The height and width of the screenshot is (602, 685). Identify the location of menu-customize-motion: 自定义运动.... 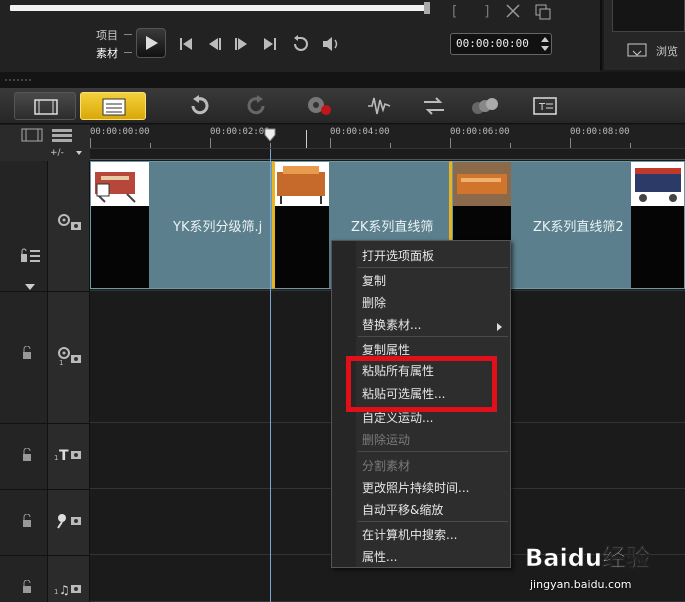
(397, 419).